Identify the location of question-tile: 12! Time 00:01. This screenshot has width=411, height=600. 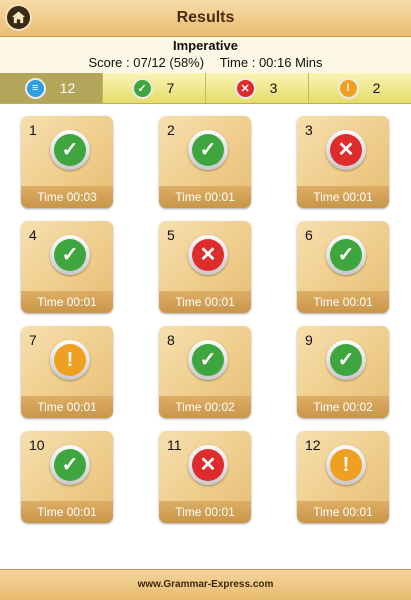
(343, 477).